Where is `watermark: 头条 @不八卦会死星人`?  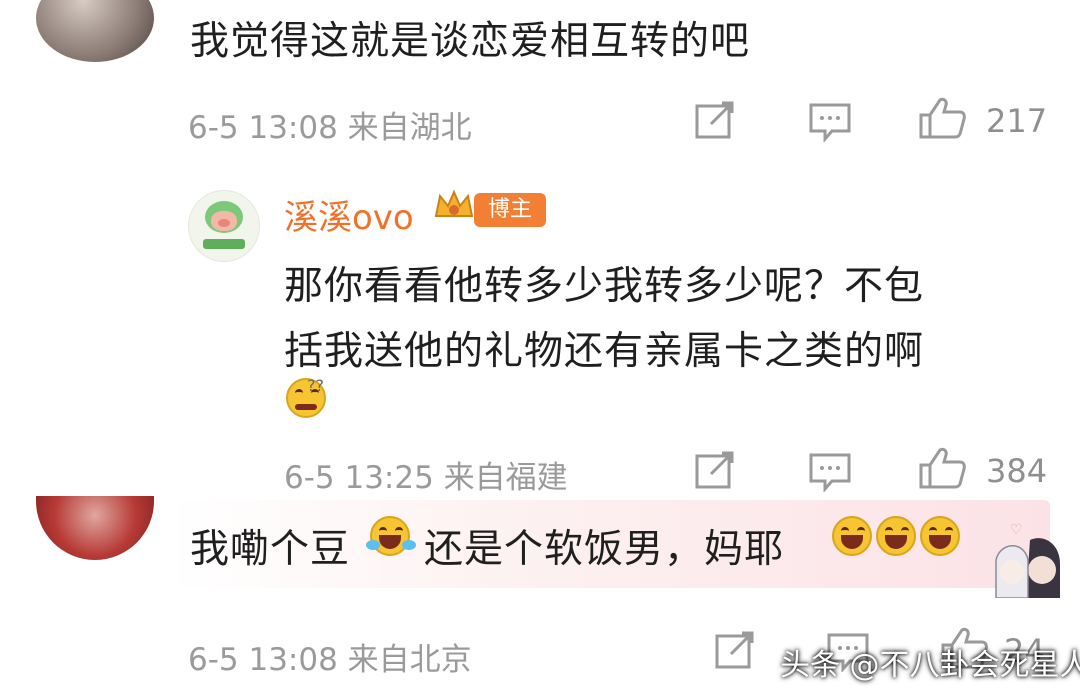 watermark: 头条 @不八卦会死星人 is located at coordinates (930, 665).